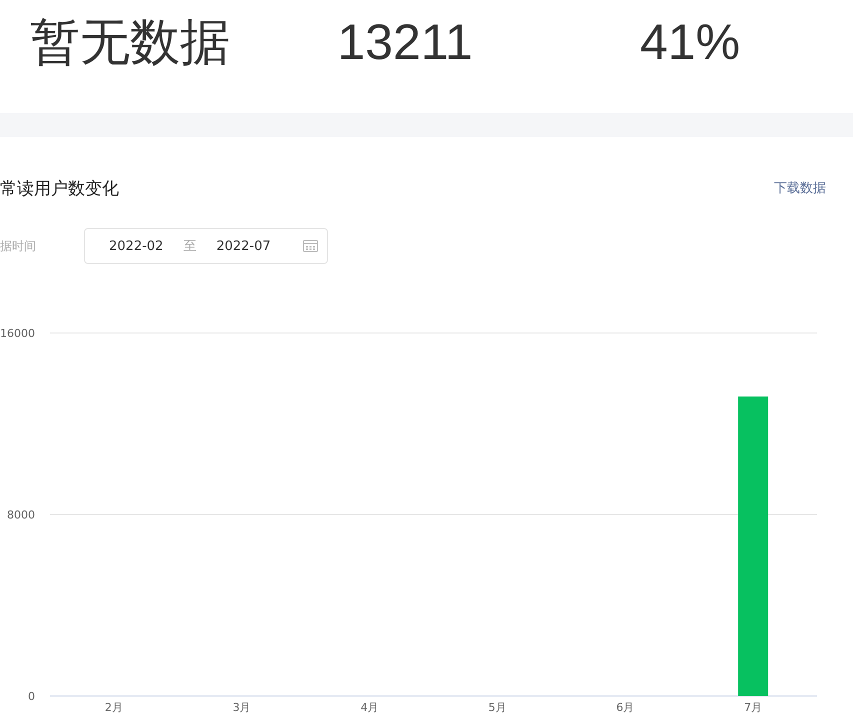  I want to click on y-axis-label: 8000, so click(21, 515).